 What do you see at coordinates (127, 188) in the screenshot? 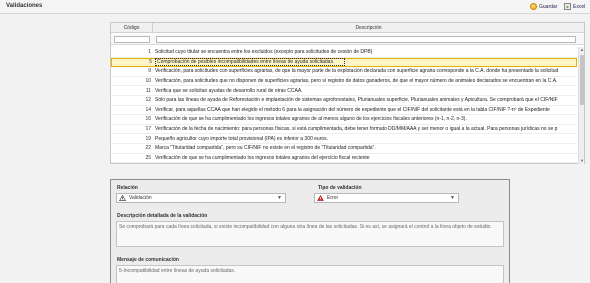
I see `relacion-label: Relación` at bounding box center [127, 188].